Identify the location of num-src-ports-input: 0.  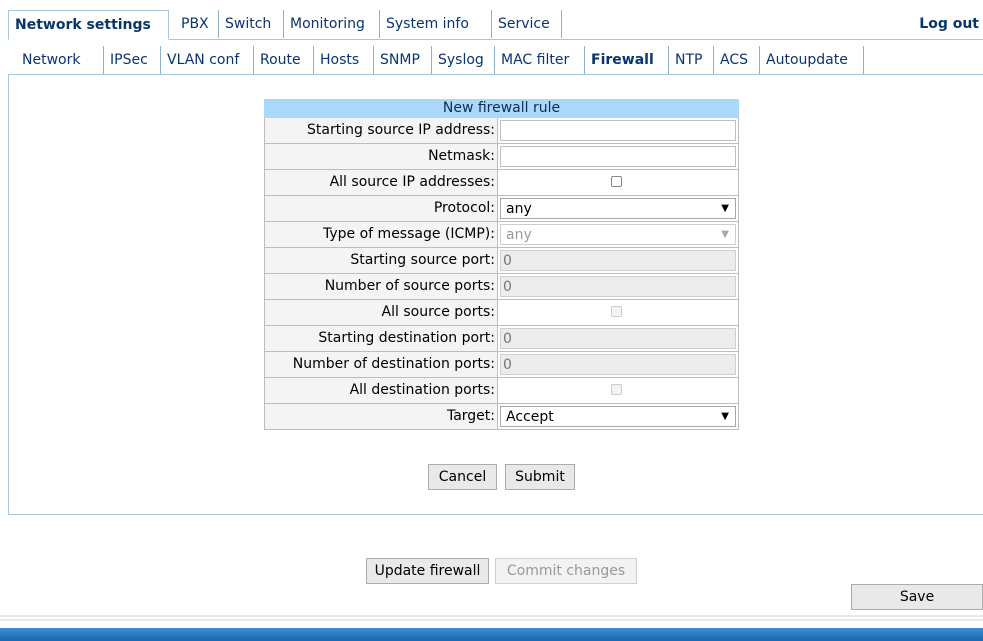
(618, 286).